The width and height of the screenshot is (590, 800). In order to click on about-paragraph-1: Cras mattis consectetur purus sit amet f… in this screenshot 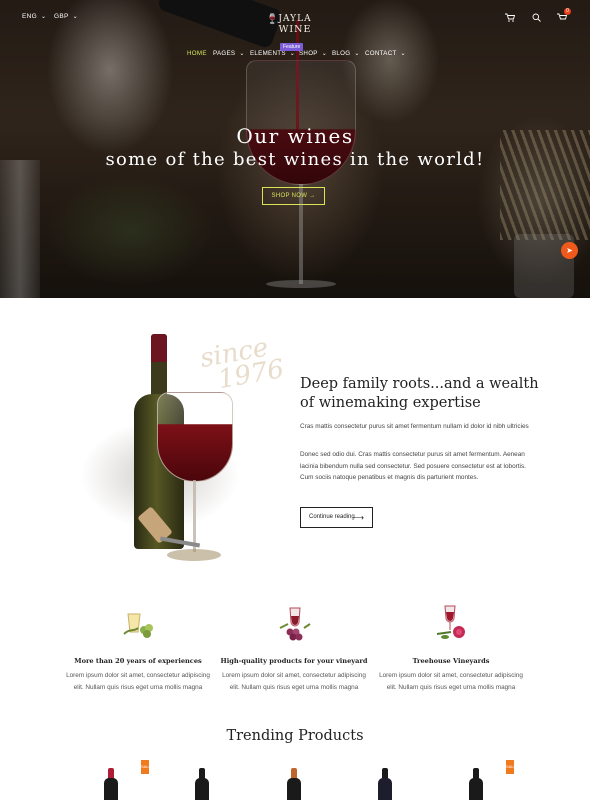, I will do `click(414, 426)`.